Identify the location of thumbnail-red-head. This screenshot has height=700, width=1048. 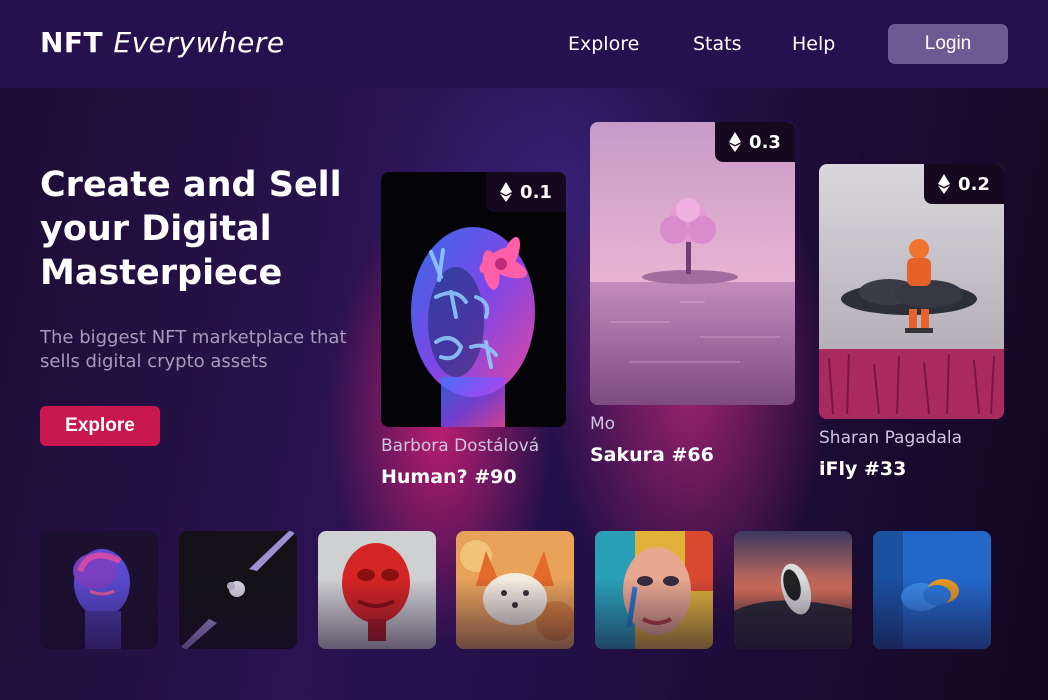
(377, 590).